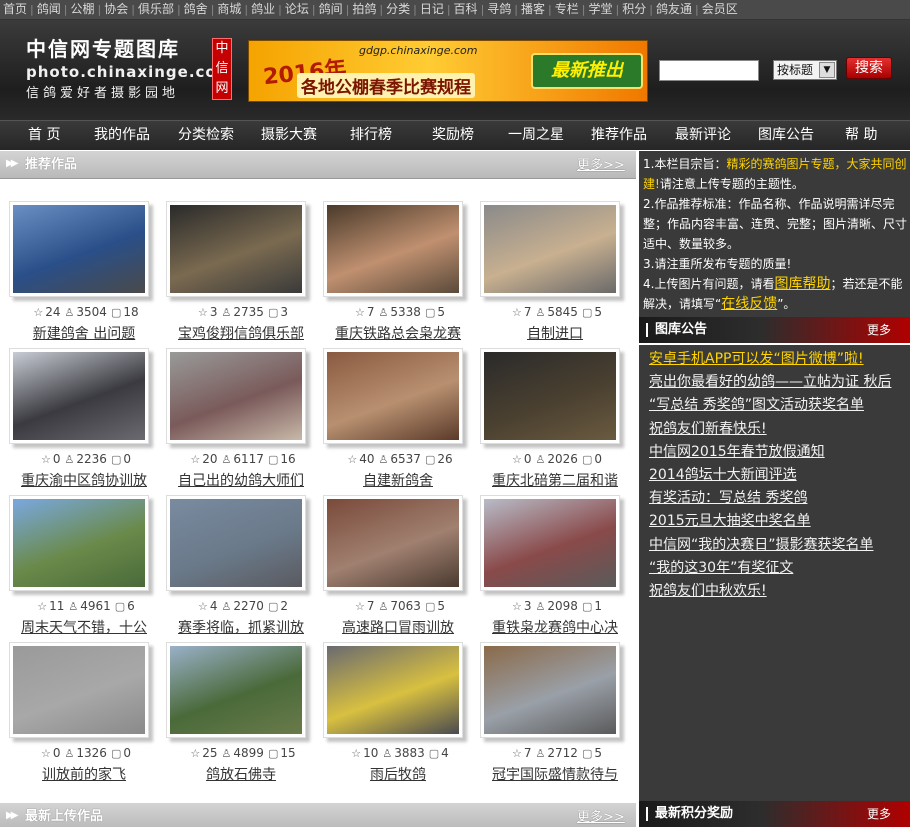 This screenshot has height=827, width=910. I want to click on announcement-link: 亮出你最看好的幼鸽——立帖为证 秋后, so click(778, 382).